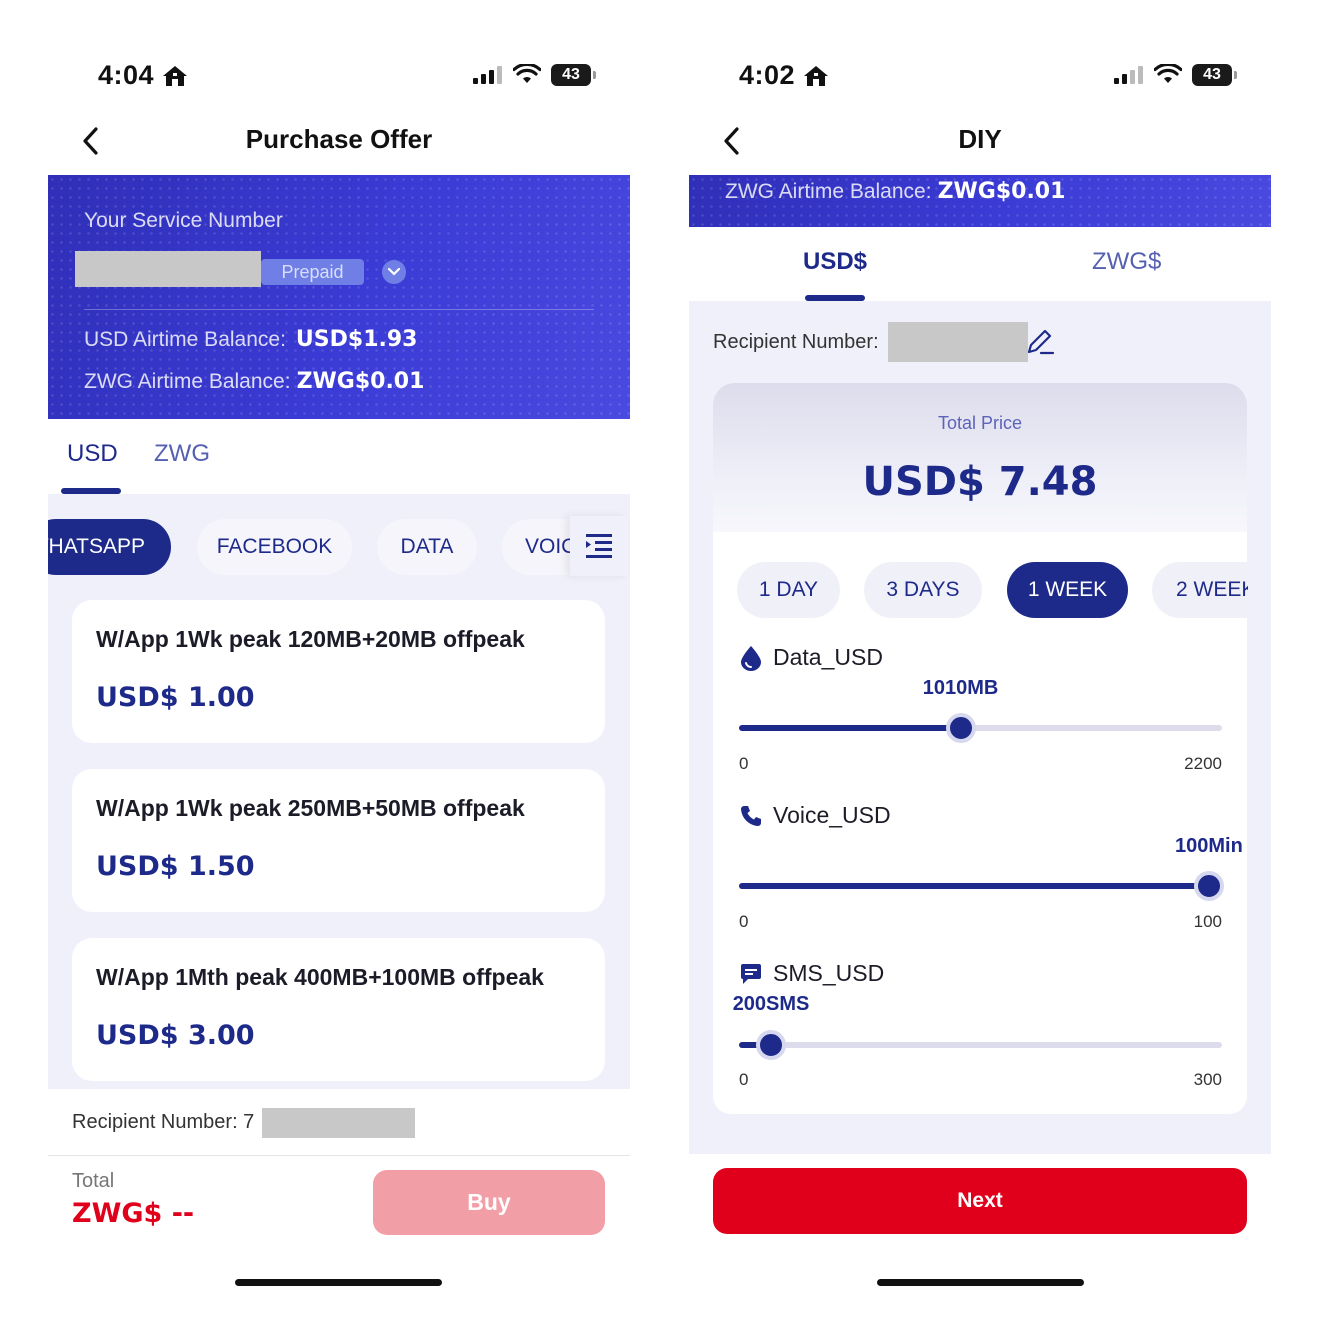 Image resolution: width=1320 pixels, height=1320 pixels. I want to click on usd-balance-value: USD$1.93, so click(356, 339).